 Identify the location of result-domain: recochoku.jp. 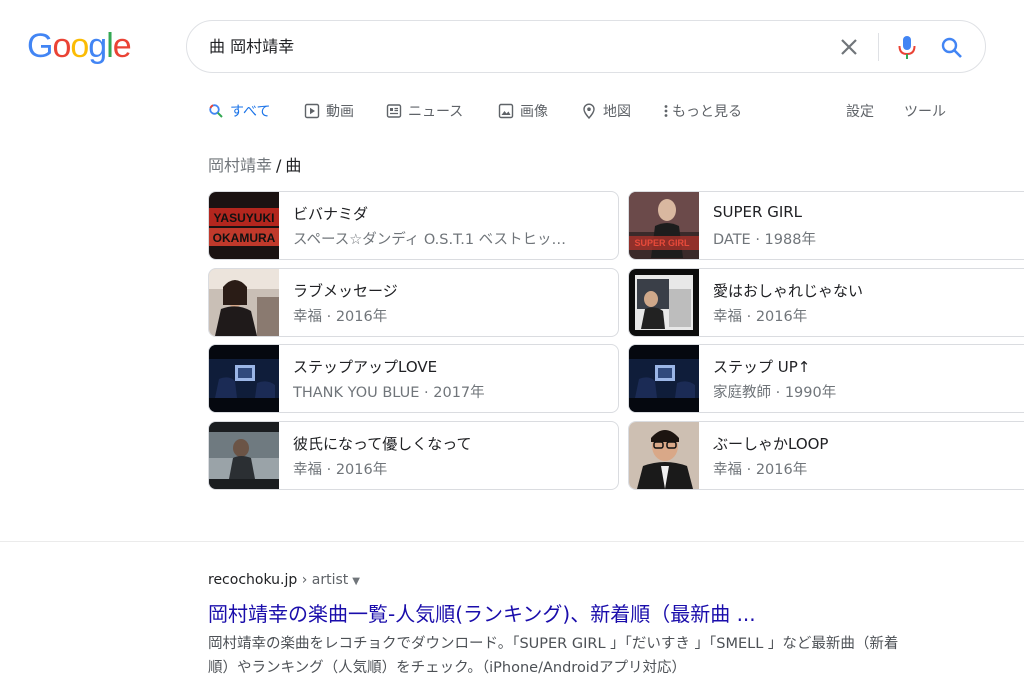
(253, 580).